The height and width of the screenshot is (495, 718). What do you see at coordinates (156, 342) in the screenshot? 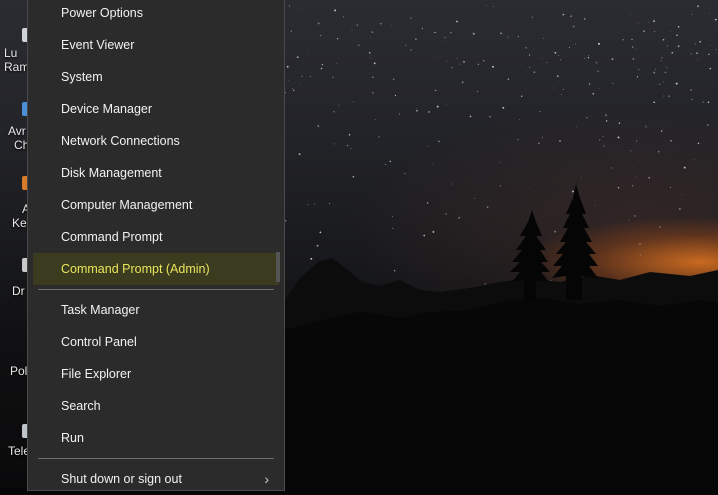
I see `menu-item-control-panel: Control Panel` at bounding box center [156, 342].